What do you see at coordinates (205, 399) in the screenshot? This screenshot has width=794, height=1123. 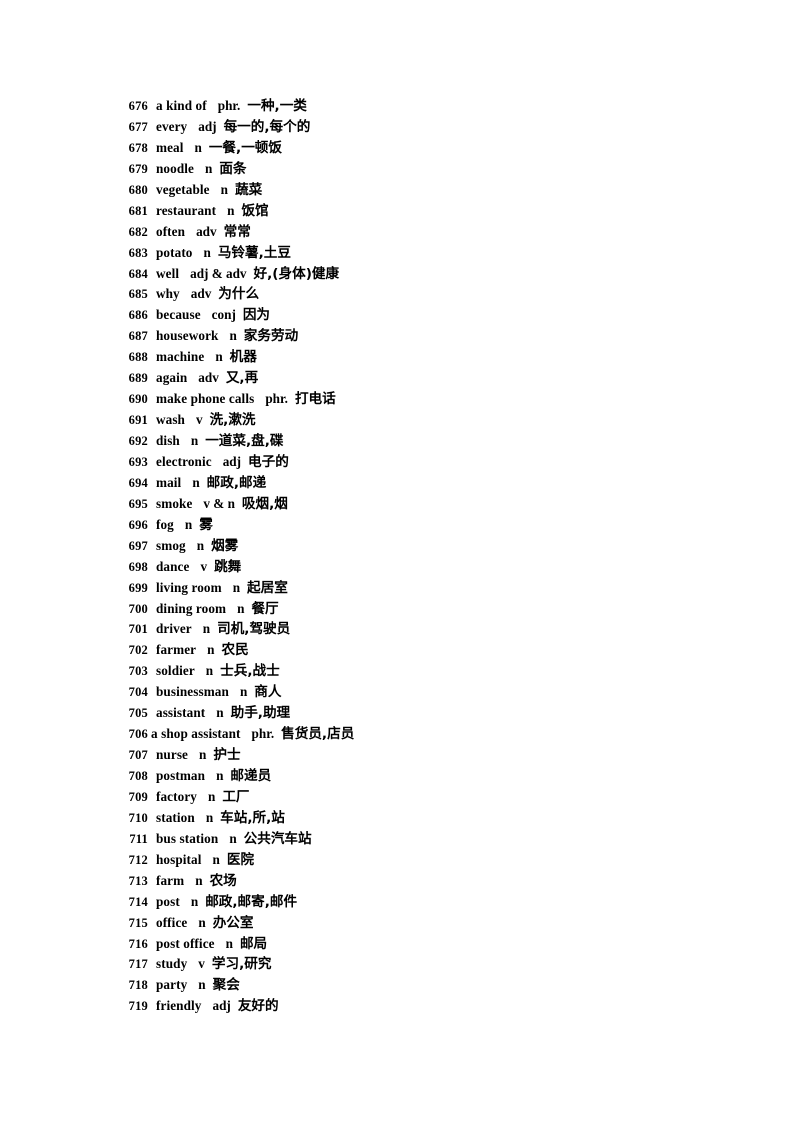 I see `entry-word: make phone calls` at bounding box center [205, 399].